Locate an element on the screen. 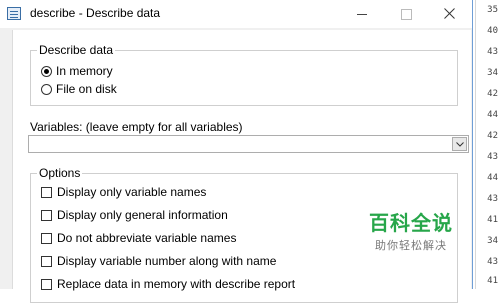  checkbox-label: Display only variable names is located at coordinates (132, 192).